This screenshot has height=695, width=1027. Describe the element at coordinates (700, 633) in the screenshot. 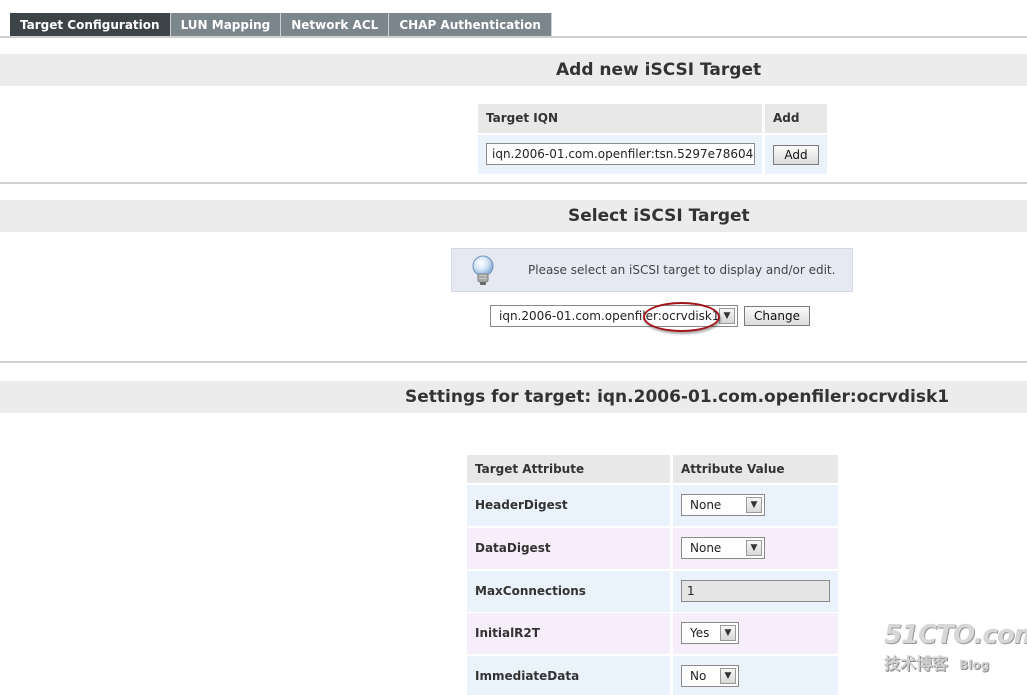

I see `initialr2t-value: Yes` at that location.